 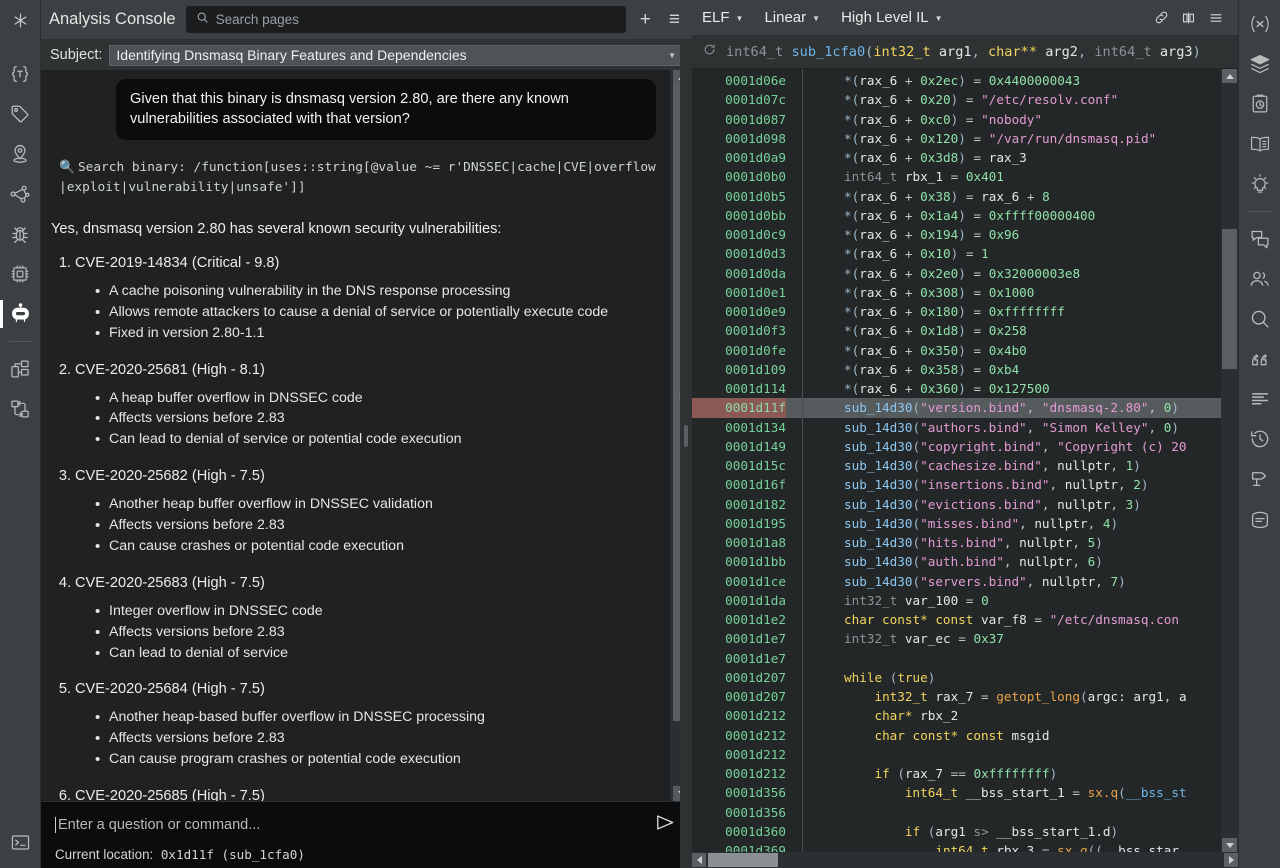 What do you see at coordinates (728, 17) in the screenshot?
I see `view-type-dropdown: ELF ▼` at bounding box center [728, 17].